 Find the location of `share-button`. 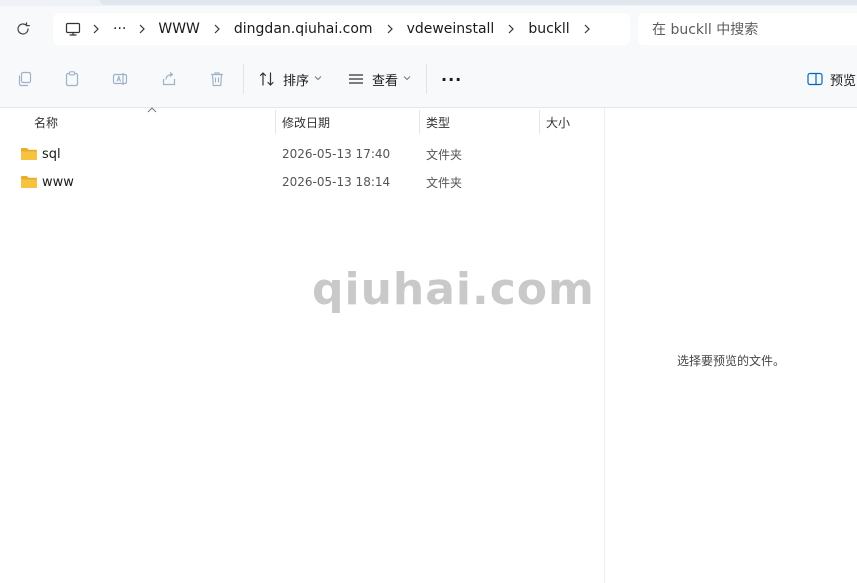

share-button is located at coordinates (169, 79).